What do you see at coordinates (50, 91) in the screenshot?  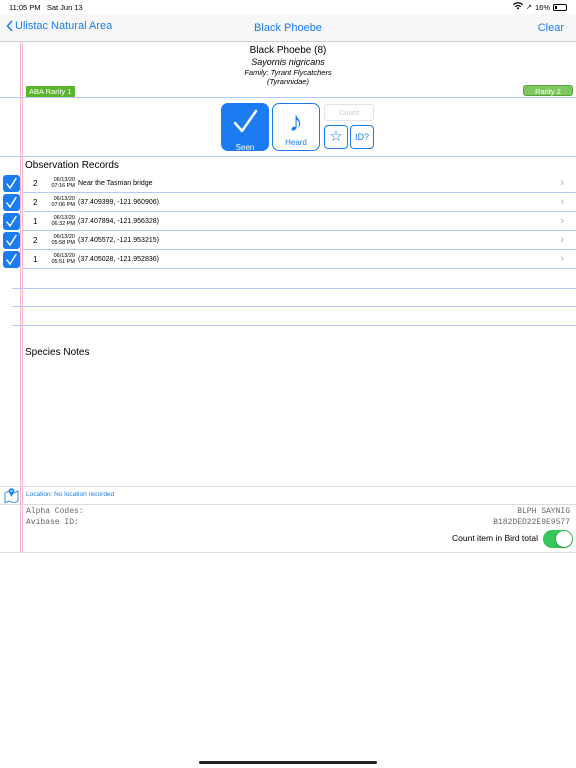 I see `aba-rarity-badge: ABA Rarity 1` at bounding box center [50, 91].